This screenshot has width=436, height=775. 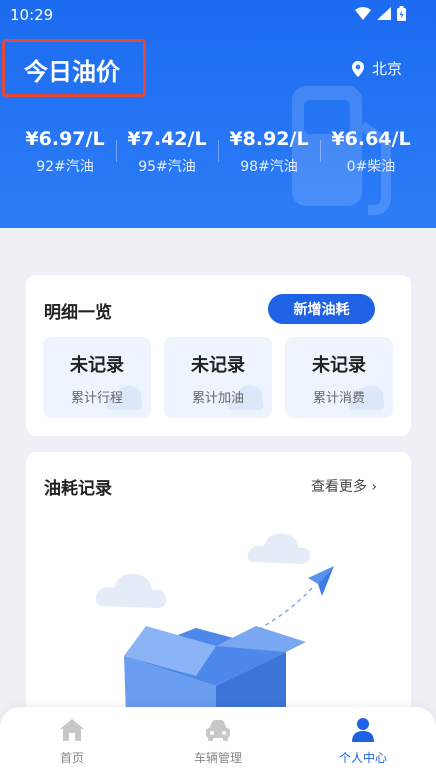 I want to click on location-selector: 北京, so click(x=376, y=68).